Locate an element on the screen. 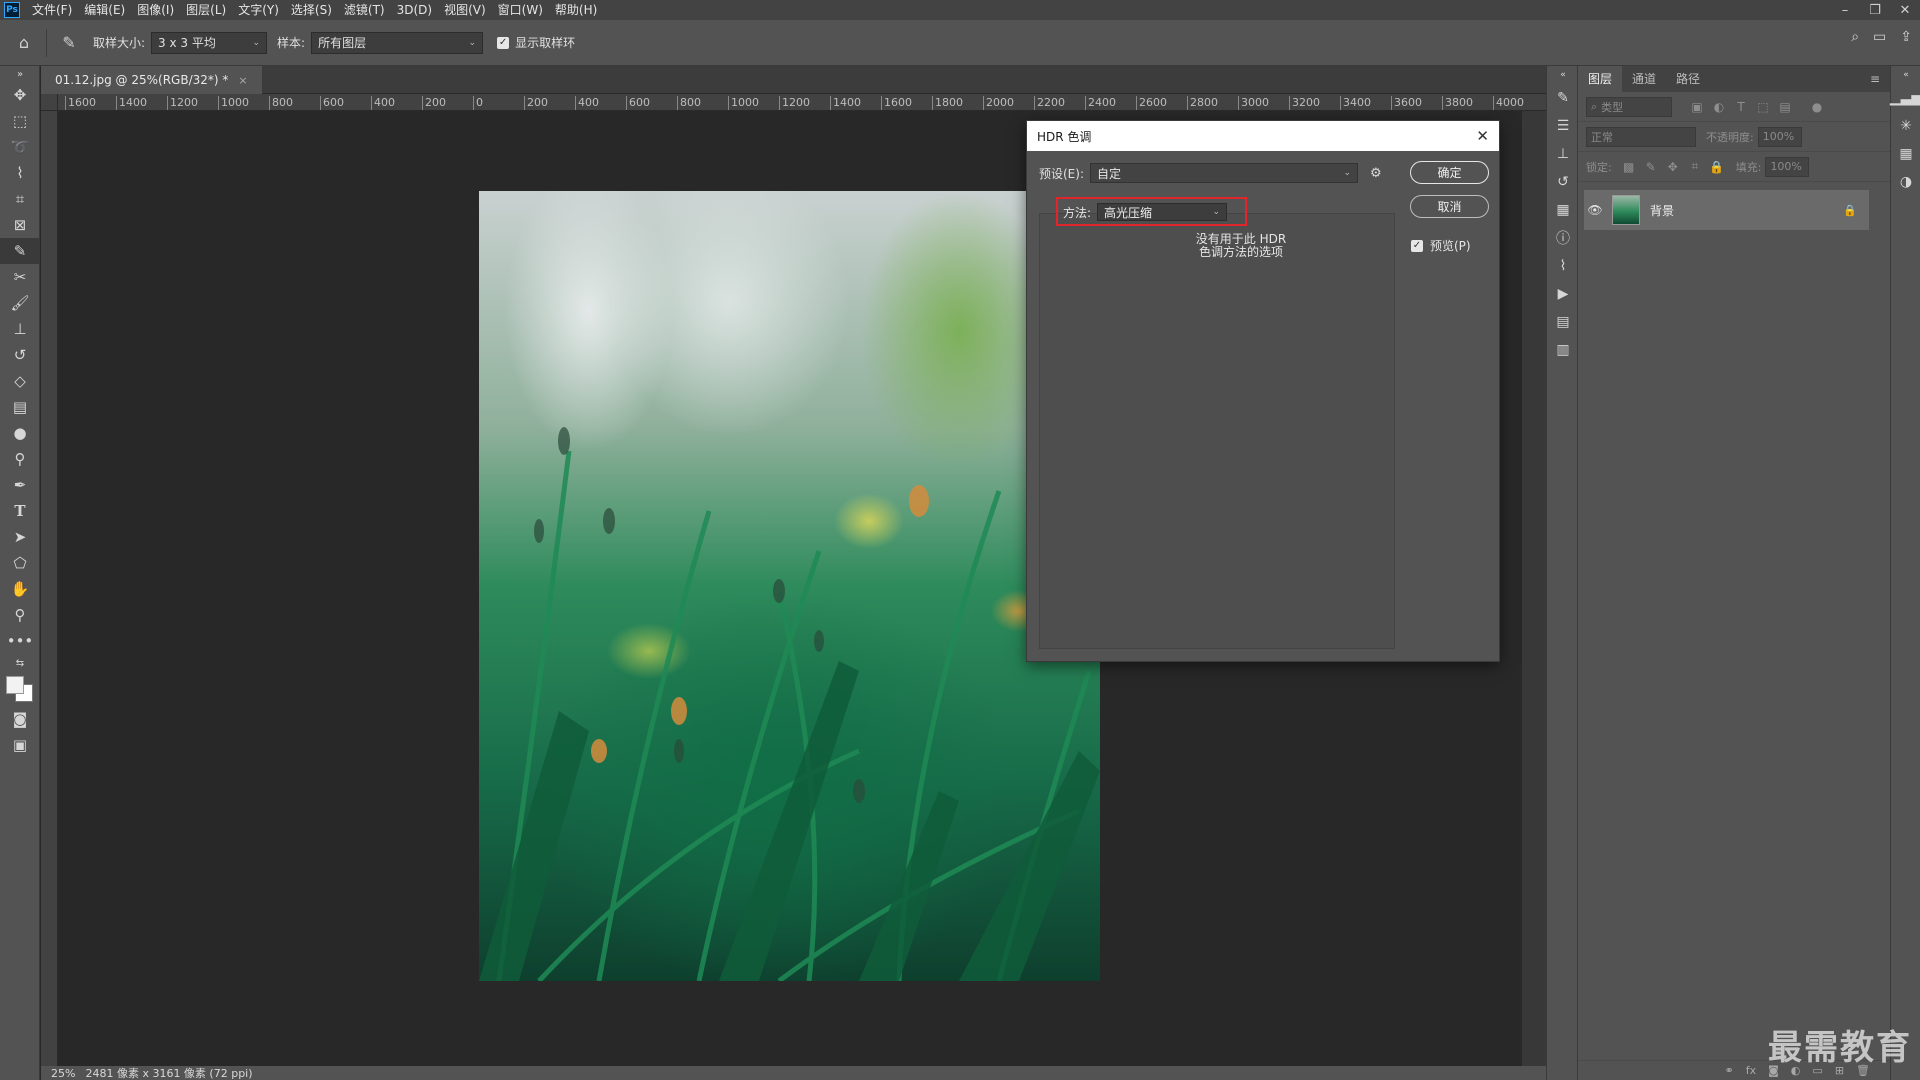  blur-tool-icon: ● is located at coordinates (20, 433).